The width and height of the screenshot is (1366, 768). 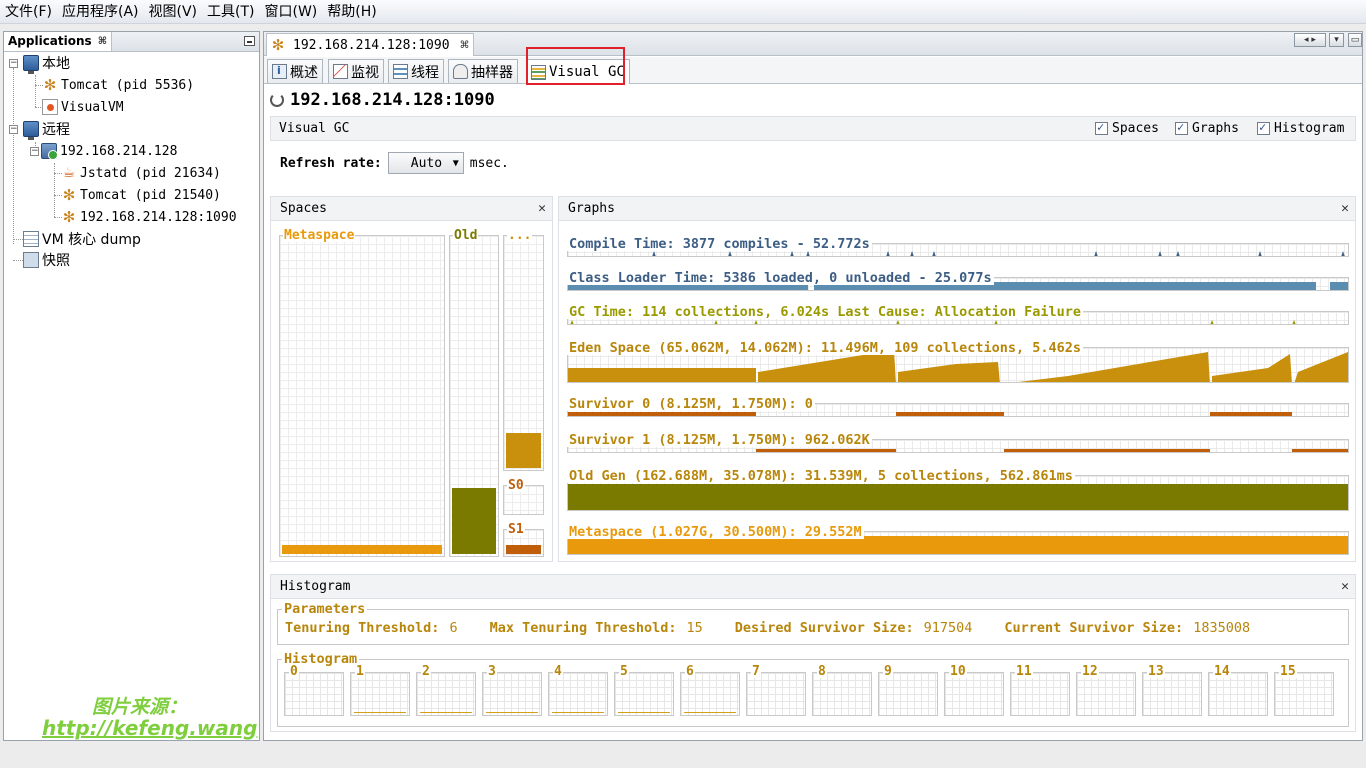 I want to click on eden-space, so click(x=523, y=353).